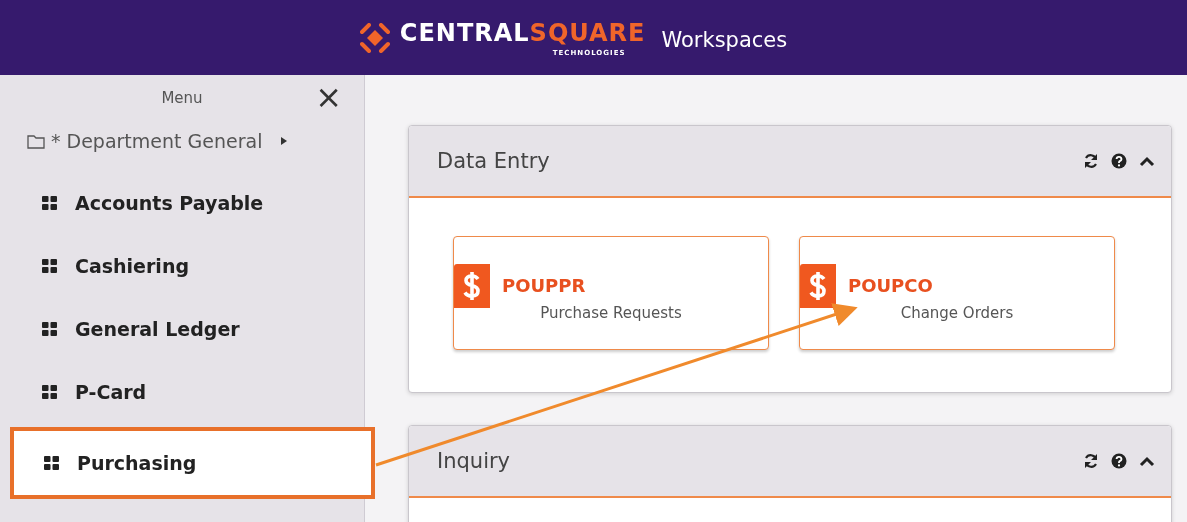 The width and height of the screenshot is (1187, 522). I want to click on logo-icon, so click(374, 37).